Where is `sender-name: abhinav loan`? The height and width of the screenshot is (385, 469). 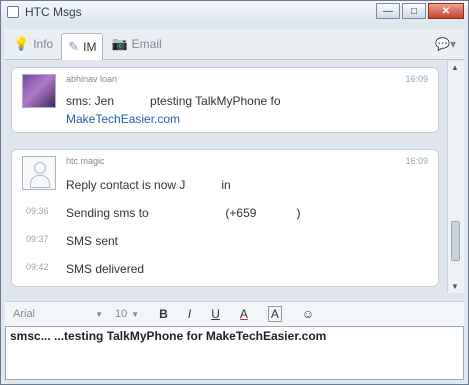
sender-name: abhinav loan is located at coordinates (92, 79).